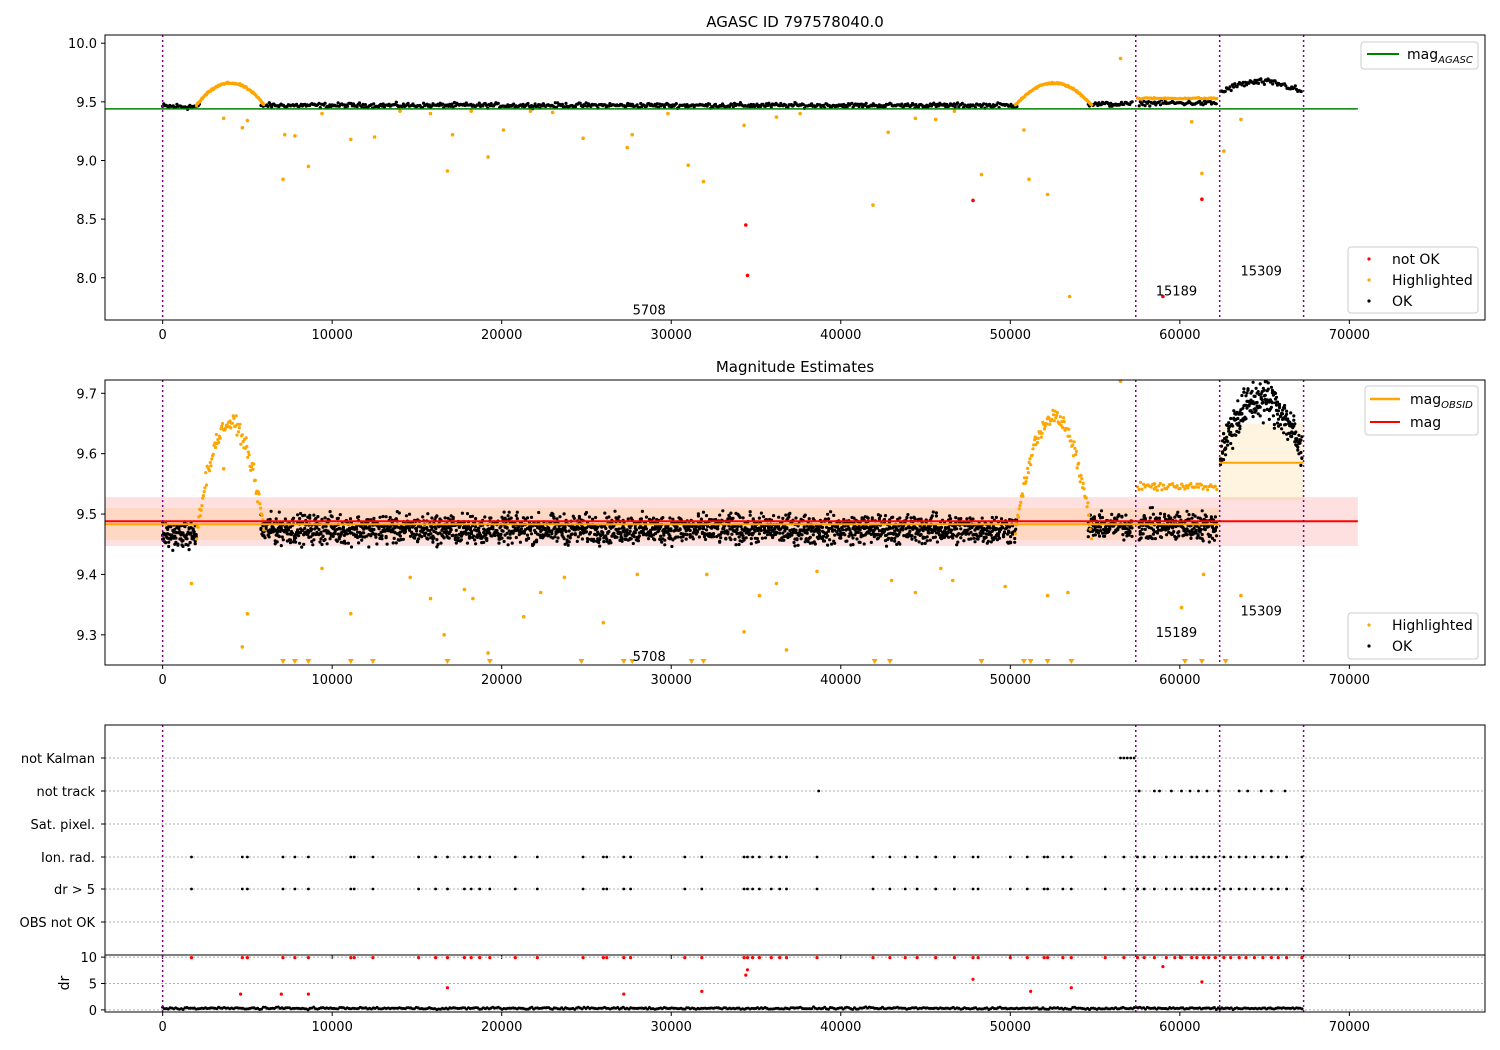 The height and width of the screenshot is (1050, 1500). I want to click on legend2-label-ok: OK, so click(1402, 647).